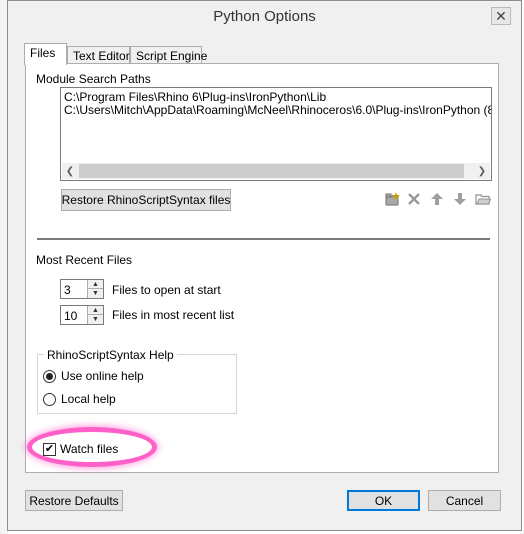  I want to click on most-recent-files-label: Most Recent Files, so click(84, 260).